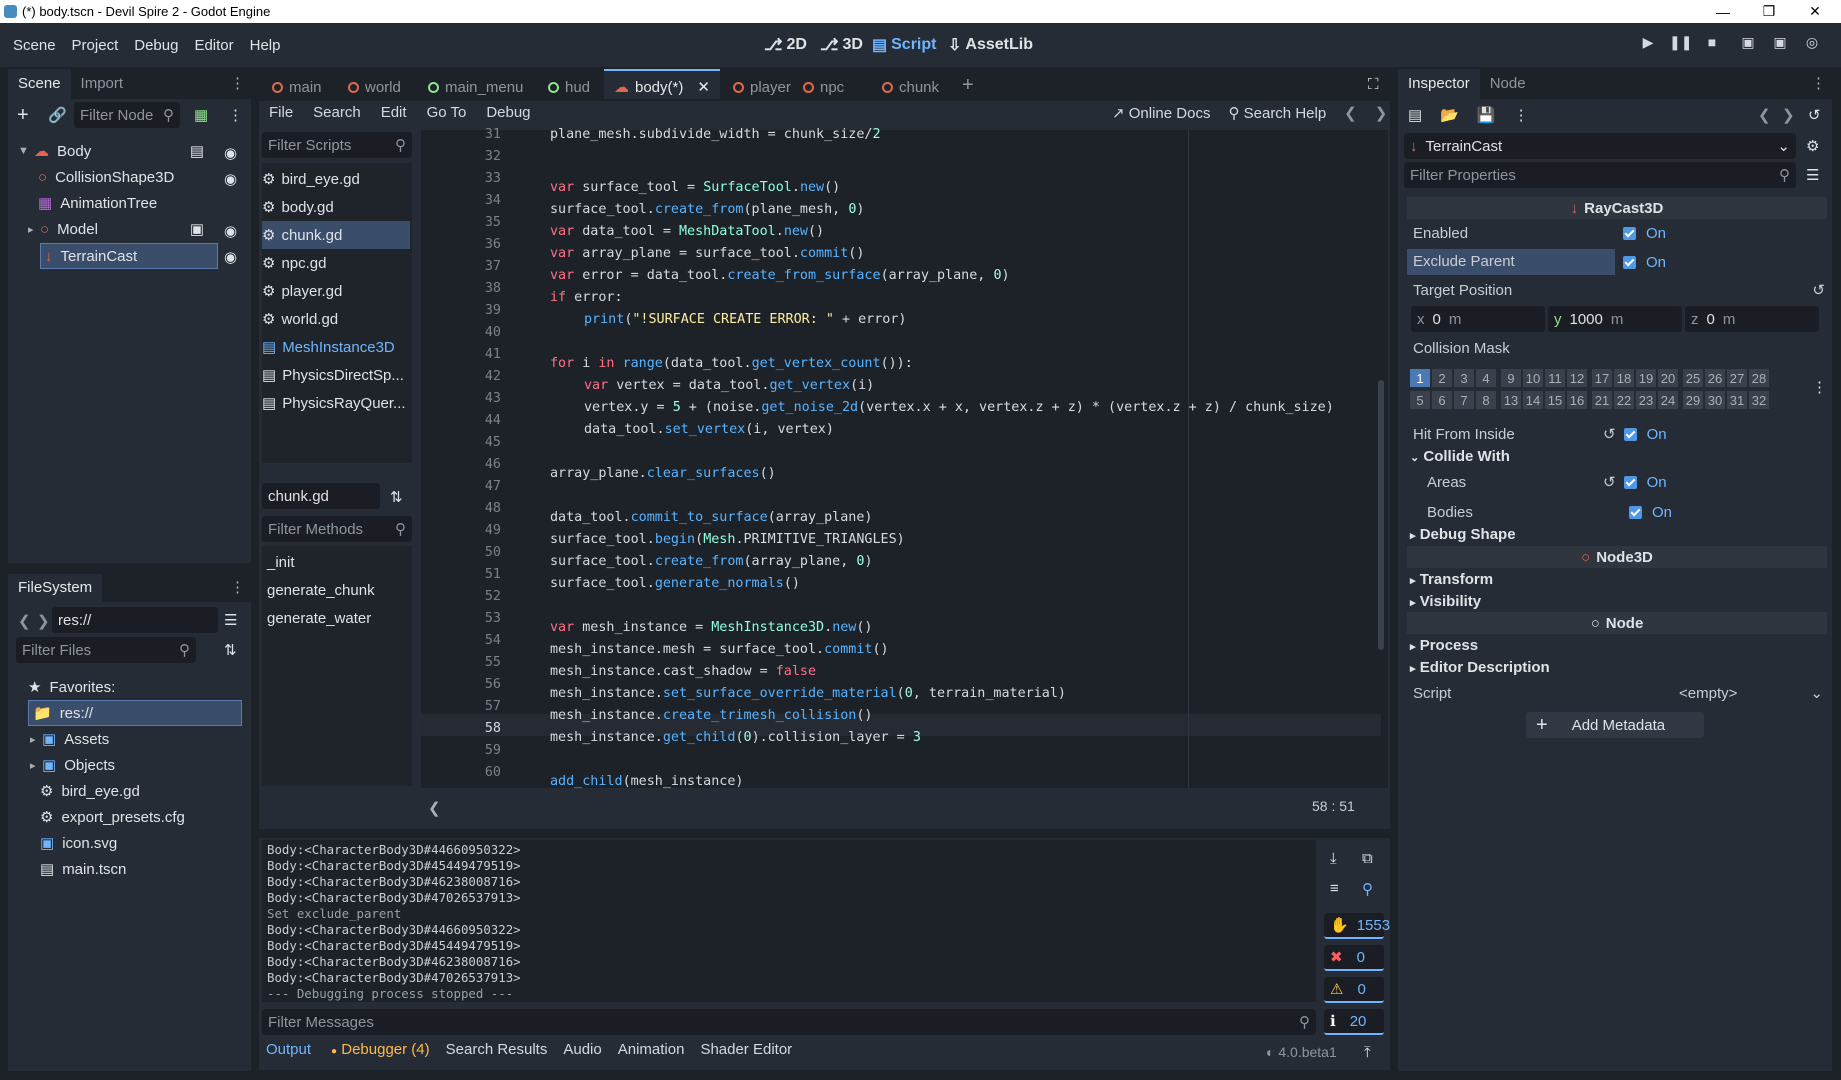 The image size is (1841, 1080). I want to click on tab-player: player, so click(762, 87).